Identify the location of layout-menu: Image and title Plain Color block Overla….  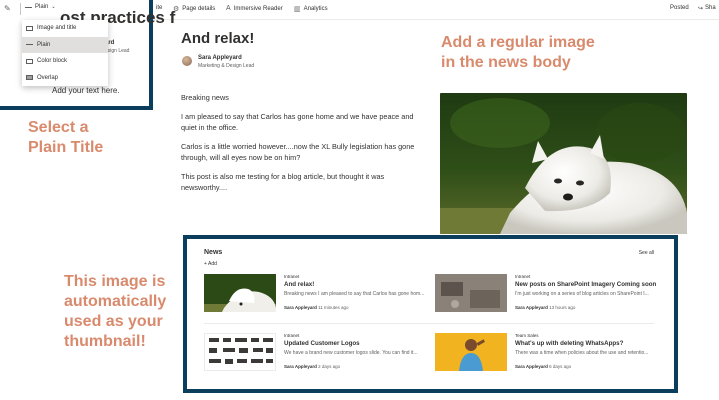
(65, 53).